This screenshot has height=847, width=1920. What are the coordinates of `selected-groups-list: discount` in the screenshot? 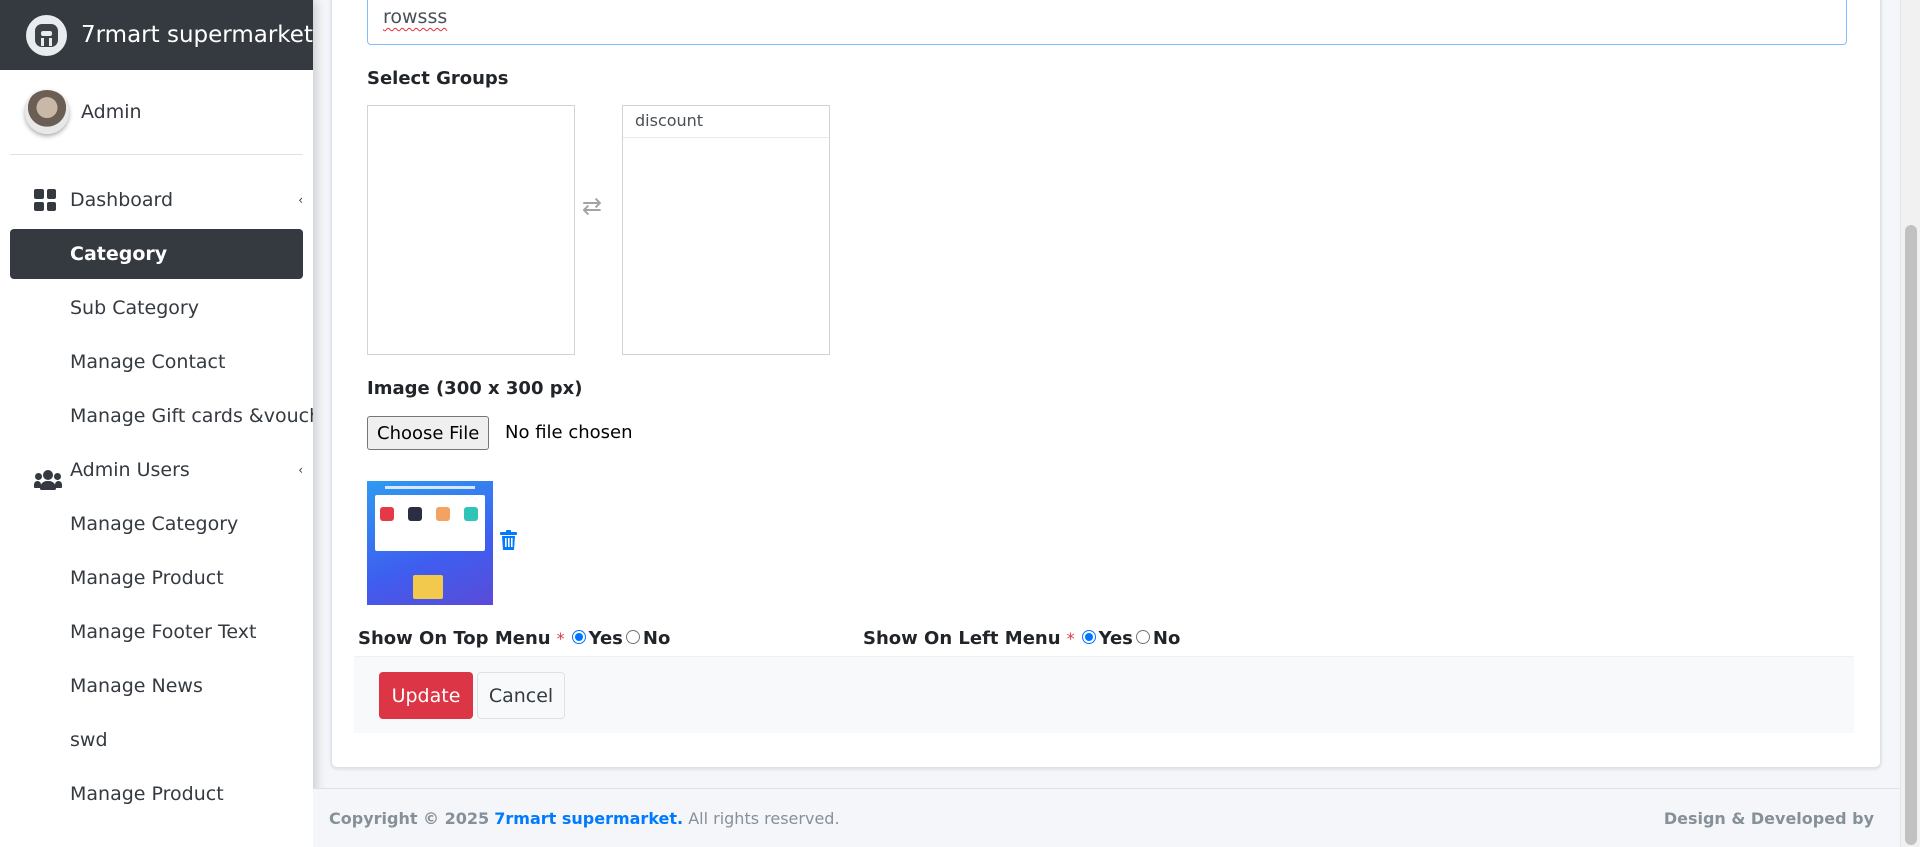 It's located at (726, 230).